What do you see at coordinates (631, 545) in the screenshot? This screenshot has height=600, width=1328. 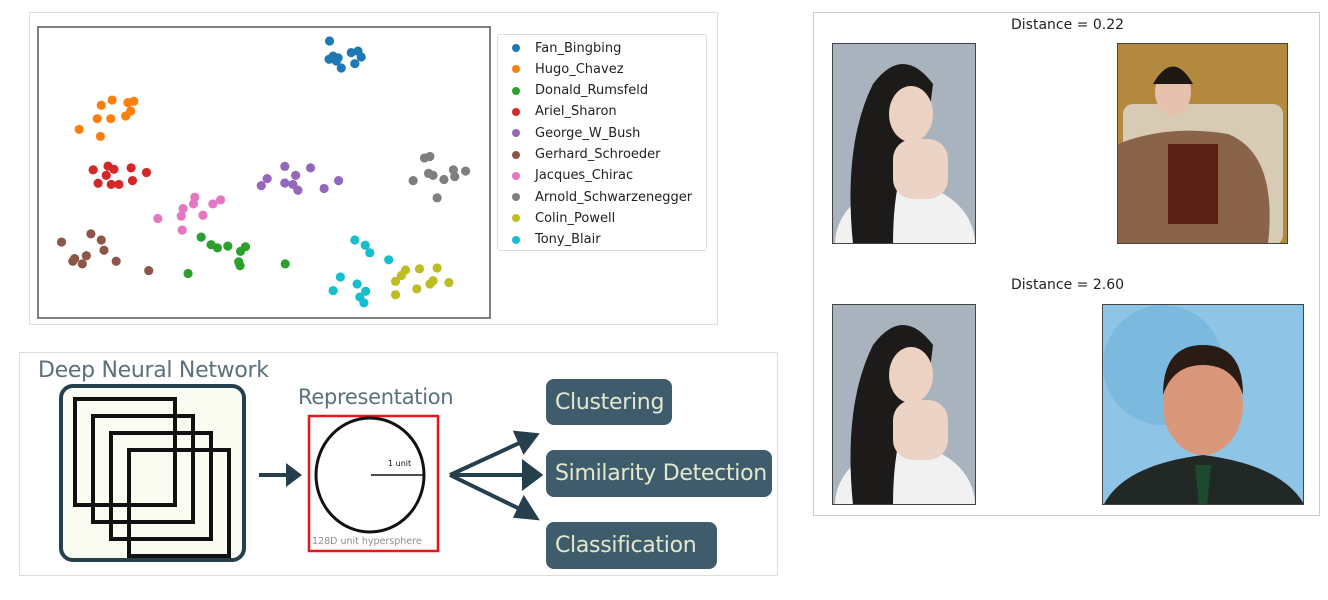 I see `classification-box: Classification` at bounding box center [631, 545].